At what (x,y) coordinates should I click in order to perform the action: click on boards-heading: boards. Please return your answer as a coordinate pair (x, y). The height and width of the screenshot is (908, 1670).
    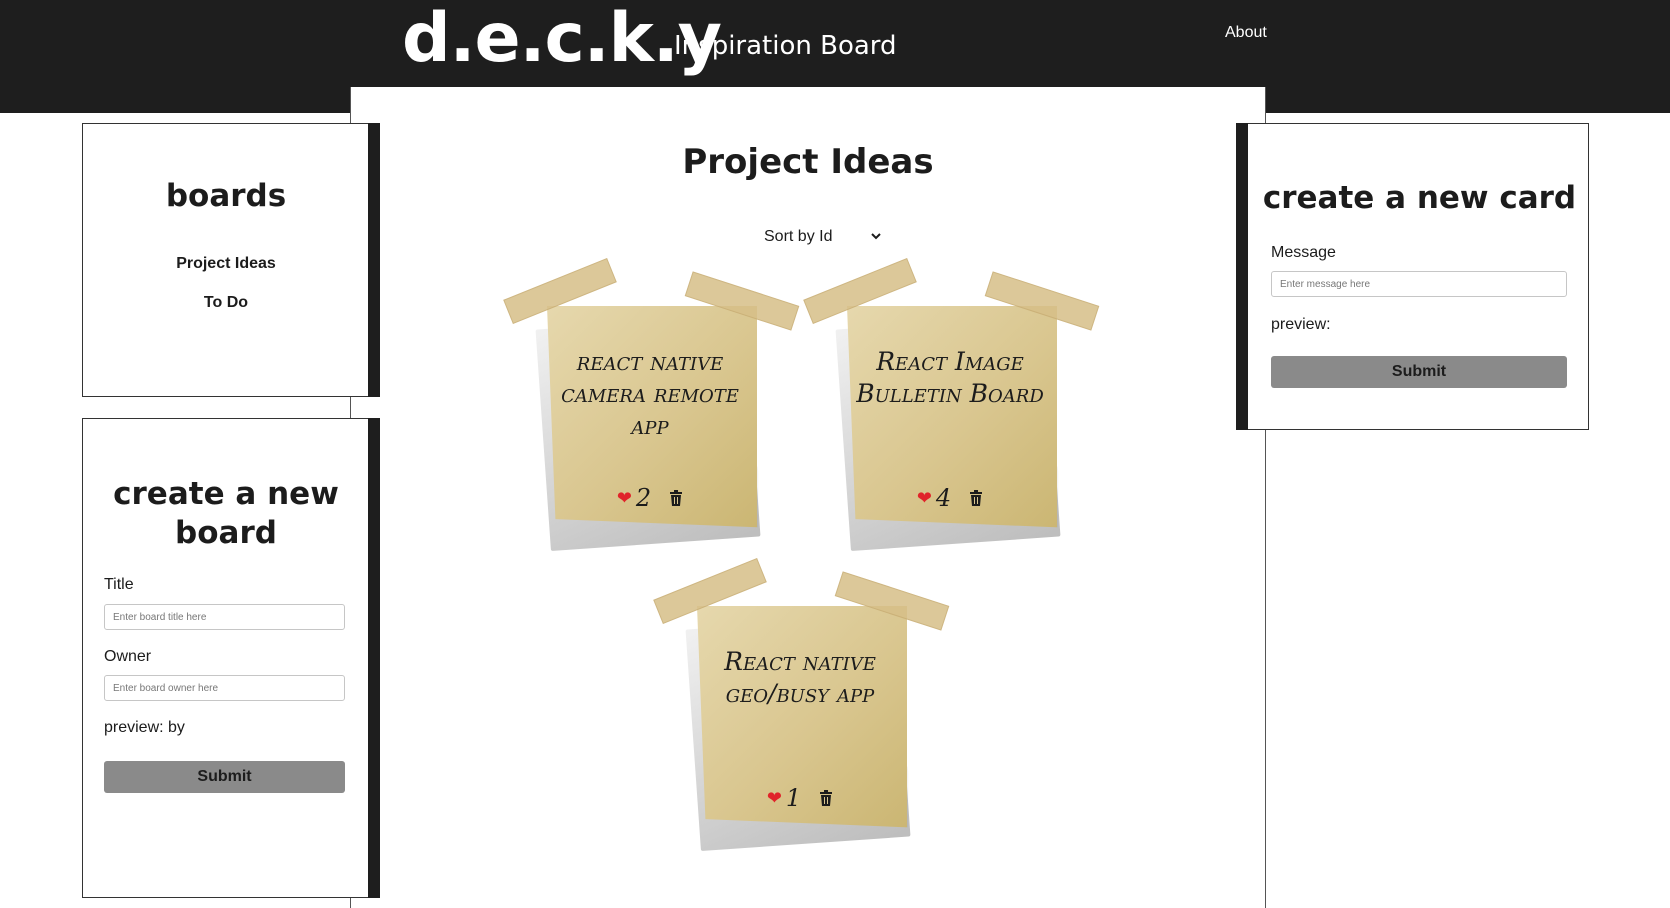
    Looking at the image, I should click on (226, 196).